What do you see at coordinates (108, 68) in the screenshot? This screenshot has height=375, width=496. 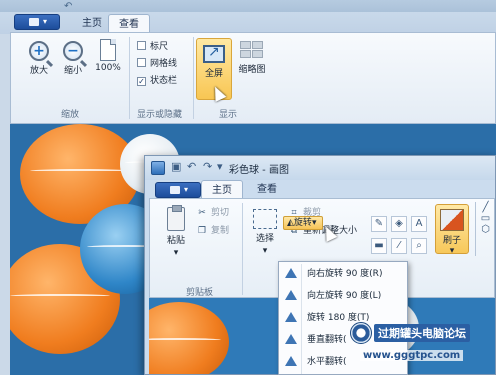 I see `zoom-100-label: 100%` at bounding box center [108, 68].